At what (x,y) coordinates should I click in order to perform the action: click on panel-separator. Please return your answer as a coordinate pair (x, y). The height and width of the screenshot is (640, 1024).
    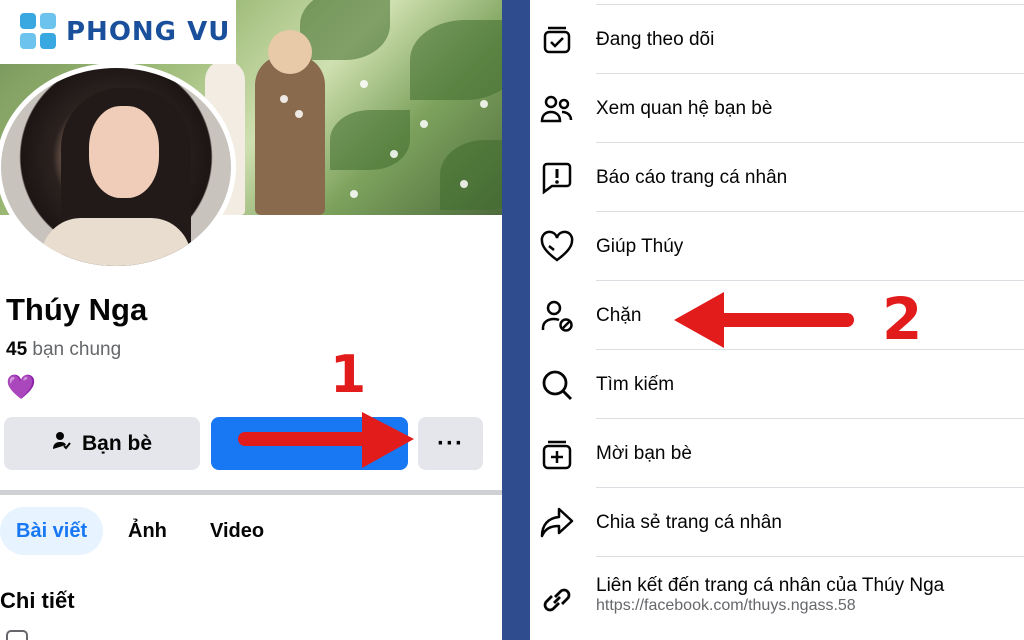
    Looking at the image, I should click on (516, 320).